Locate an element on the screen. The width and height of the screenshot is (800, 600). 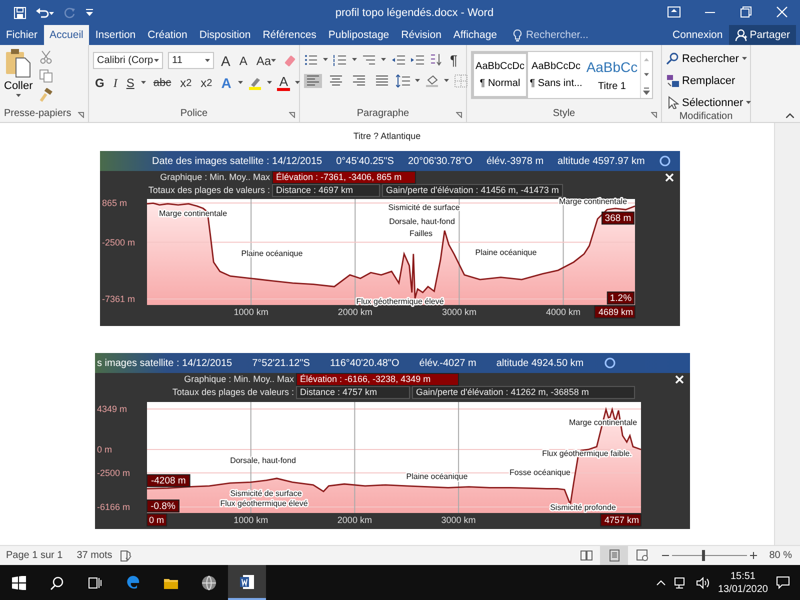
increase-indent-icon is located at coordinates (417, 60).